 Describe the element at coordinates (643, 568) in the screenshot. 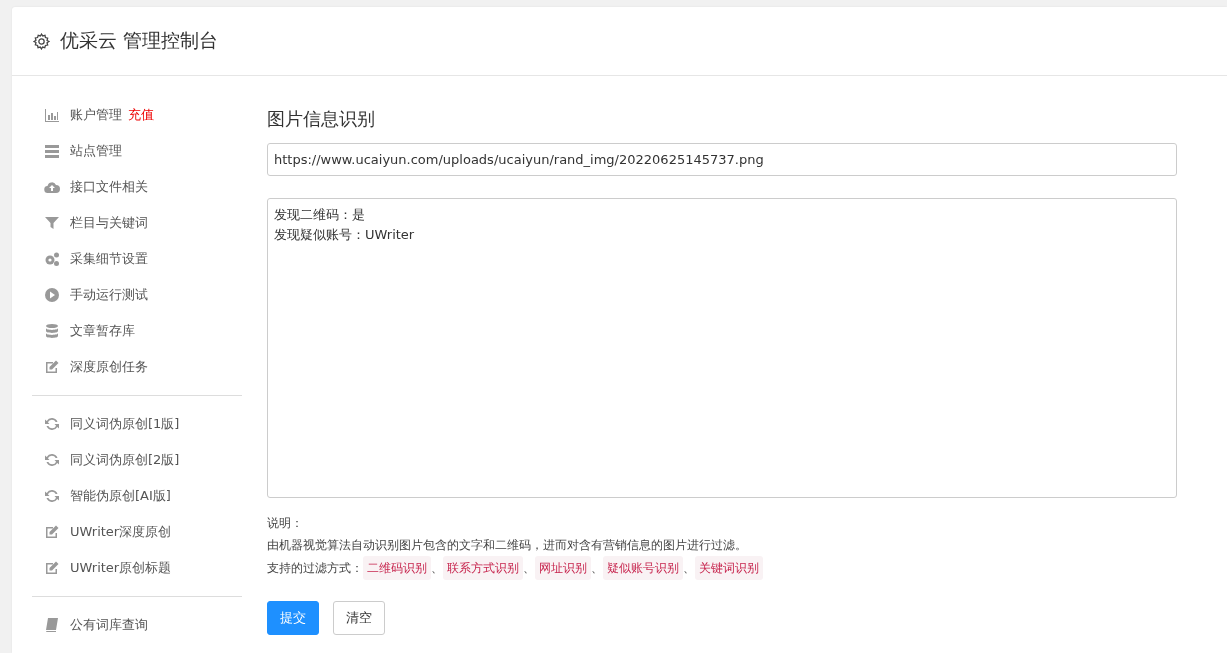

I see `filter-method-tag: 疑似账号识别` at that location.